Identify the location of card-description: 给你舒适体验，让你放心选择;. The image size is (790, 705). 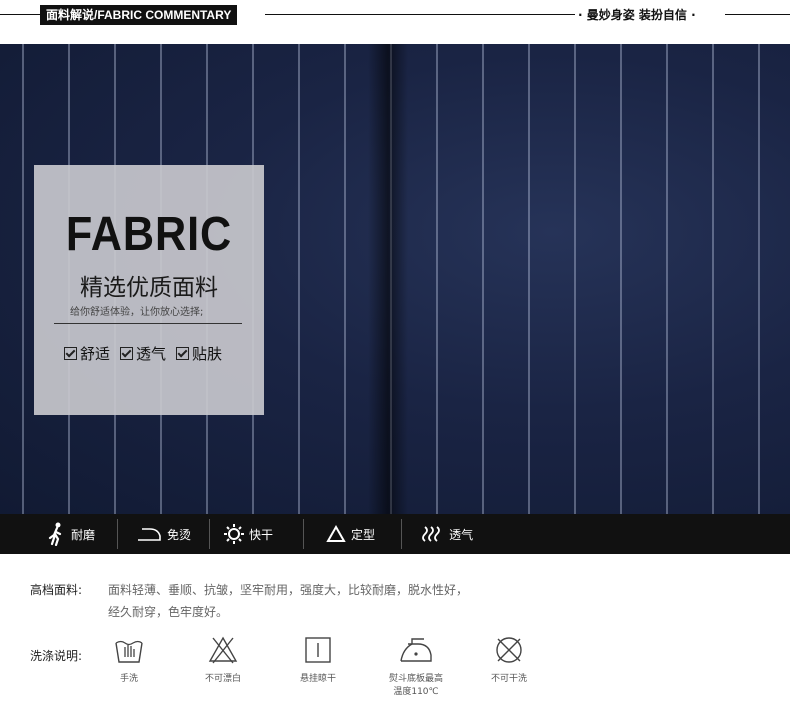
(137, 312).